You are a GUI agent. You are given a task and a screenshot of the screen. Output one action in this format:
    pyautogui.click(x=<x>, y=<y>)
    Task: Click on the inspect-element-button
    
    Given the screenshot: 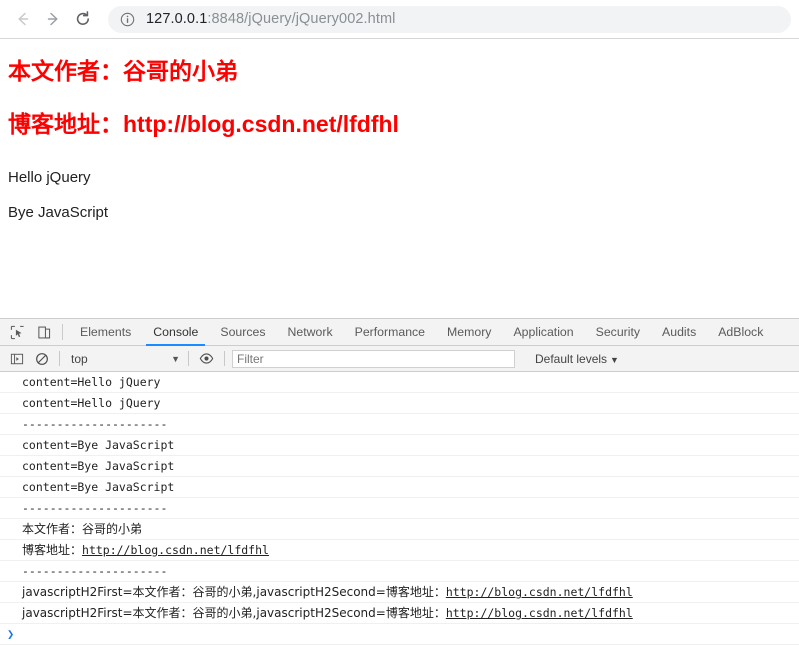 What is the action you would take?
    pyautogui.click(x=17, y=332)
    